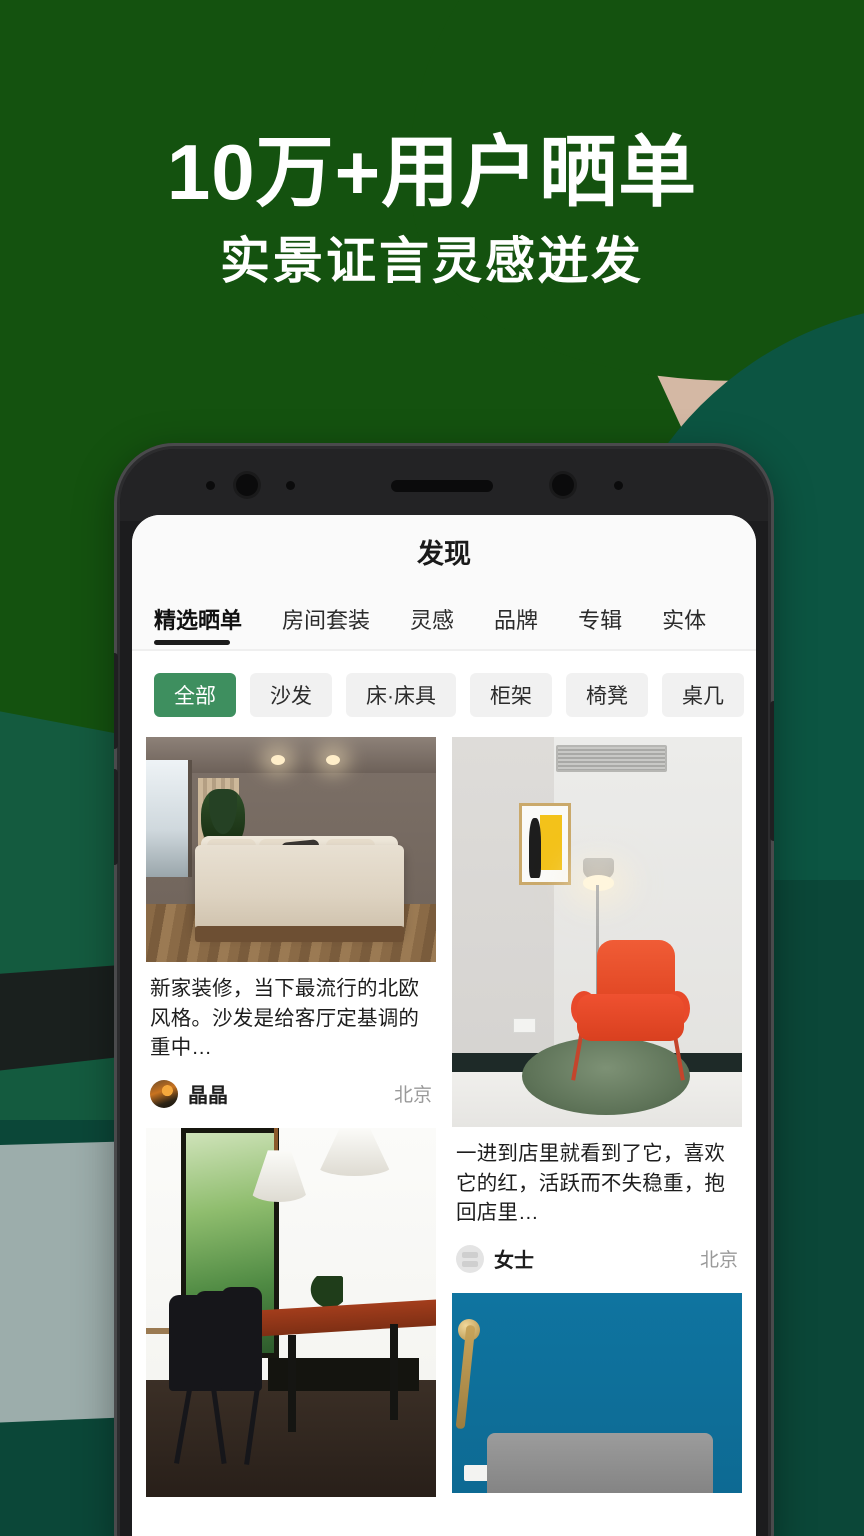 This screenshot has width=864, height=1536. Describe the element at coordinates (514, 1261) in the screenshot. I see `author-name: 女士` at that location.